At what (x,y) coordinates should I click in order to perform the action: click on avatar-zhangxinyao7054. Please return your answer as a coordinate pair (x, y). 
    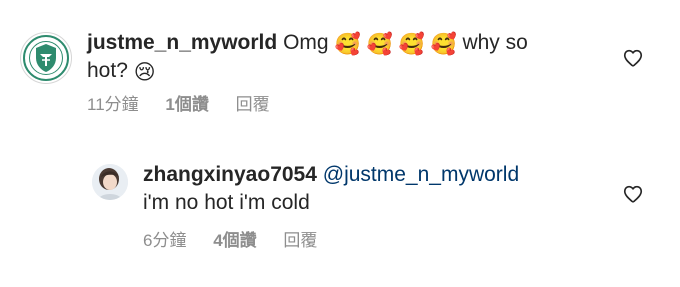
    Looking at the image, I should click on (110, 182).